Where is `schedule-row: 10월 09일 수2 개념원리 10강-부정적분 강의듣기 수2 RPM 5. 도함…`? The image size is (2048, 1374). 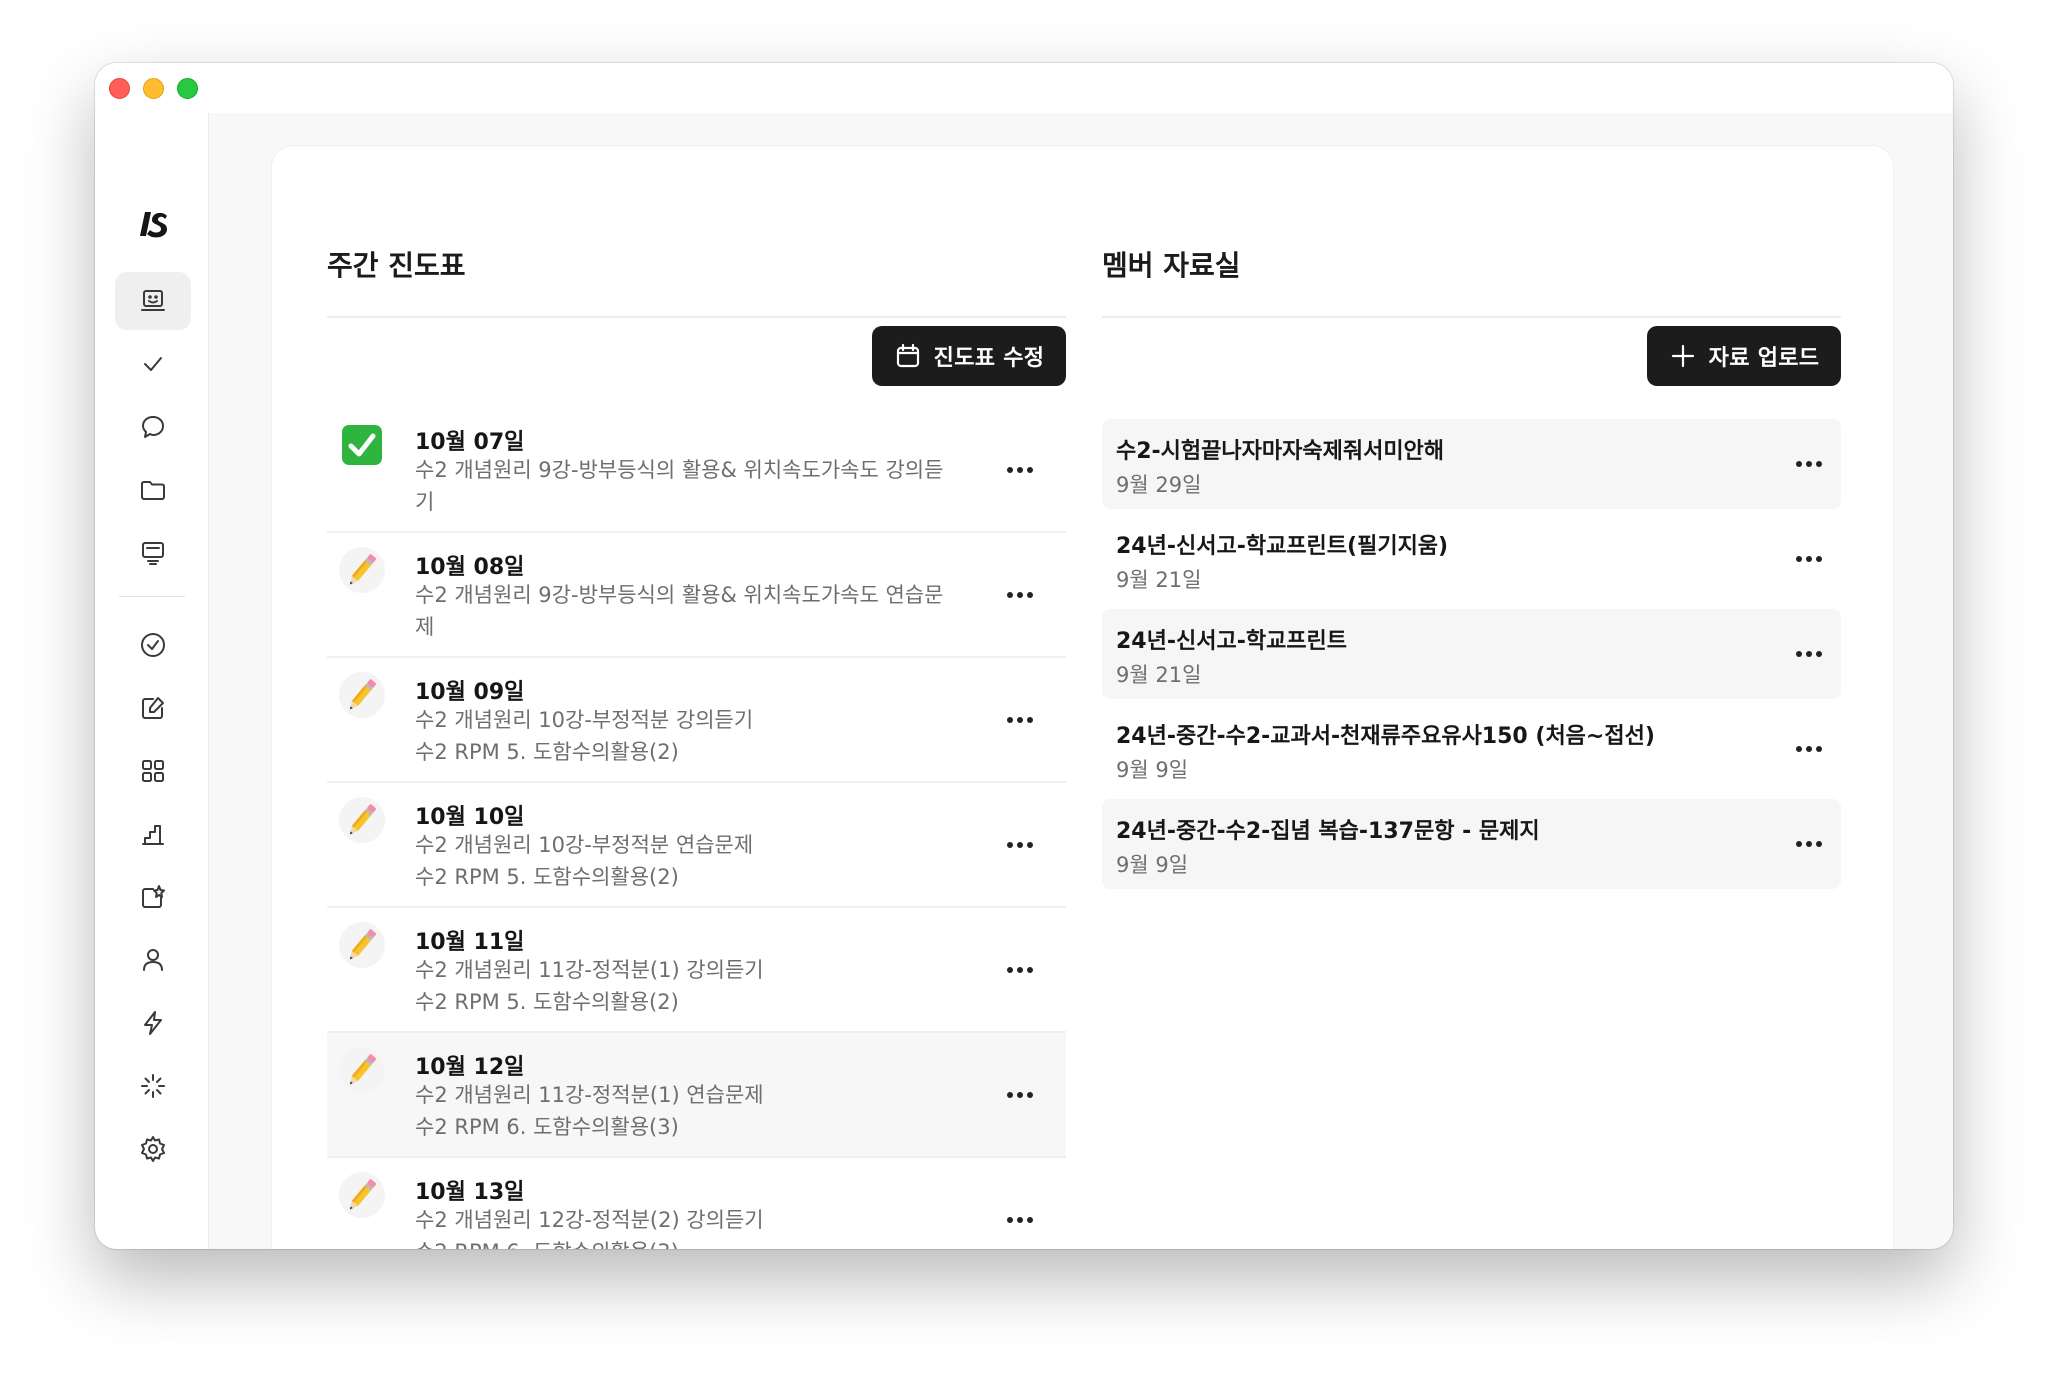
schedule-row: 10월 09일 수2 개념원리 10강-부정적분 강의듣기 수2 RPM 5. 도함… is located at coordinates (696, 720).